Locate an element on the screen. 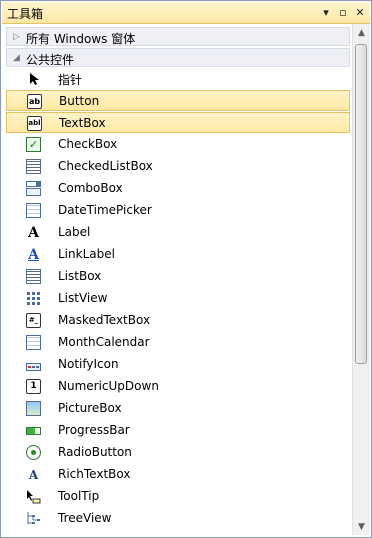 This screenshot has width=372, height=538. auto-hide-pin-icon: ▫ is located at coordinates (343, 12).